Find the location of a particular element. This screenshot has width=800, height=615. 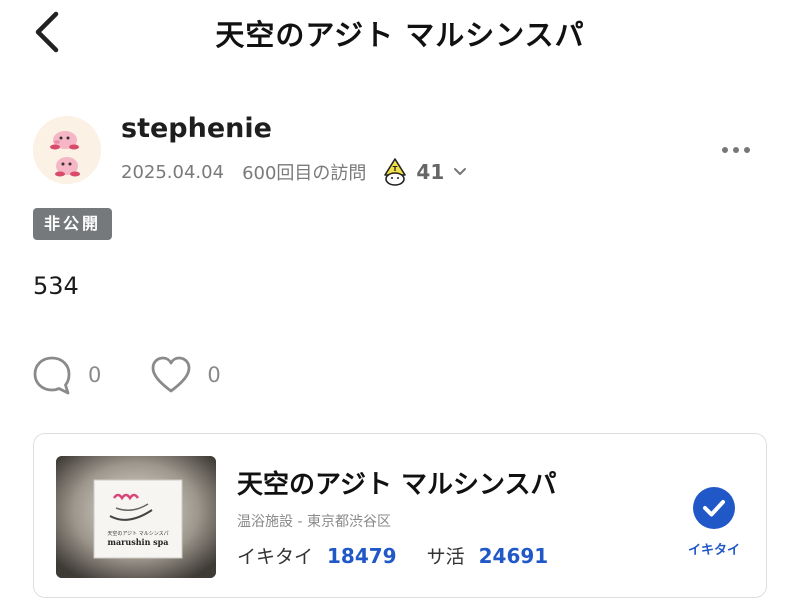

ikitai-button-label: イキタイ is located at coordinates (713, 550).